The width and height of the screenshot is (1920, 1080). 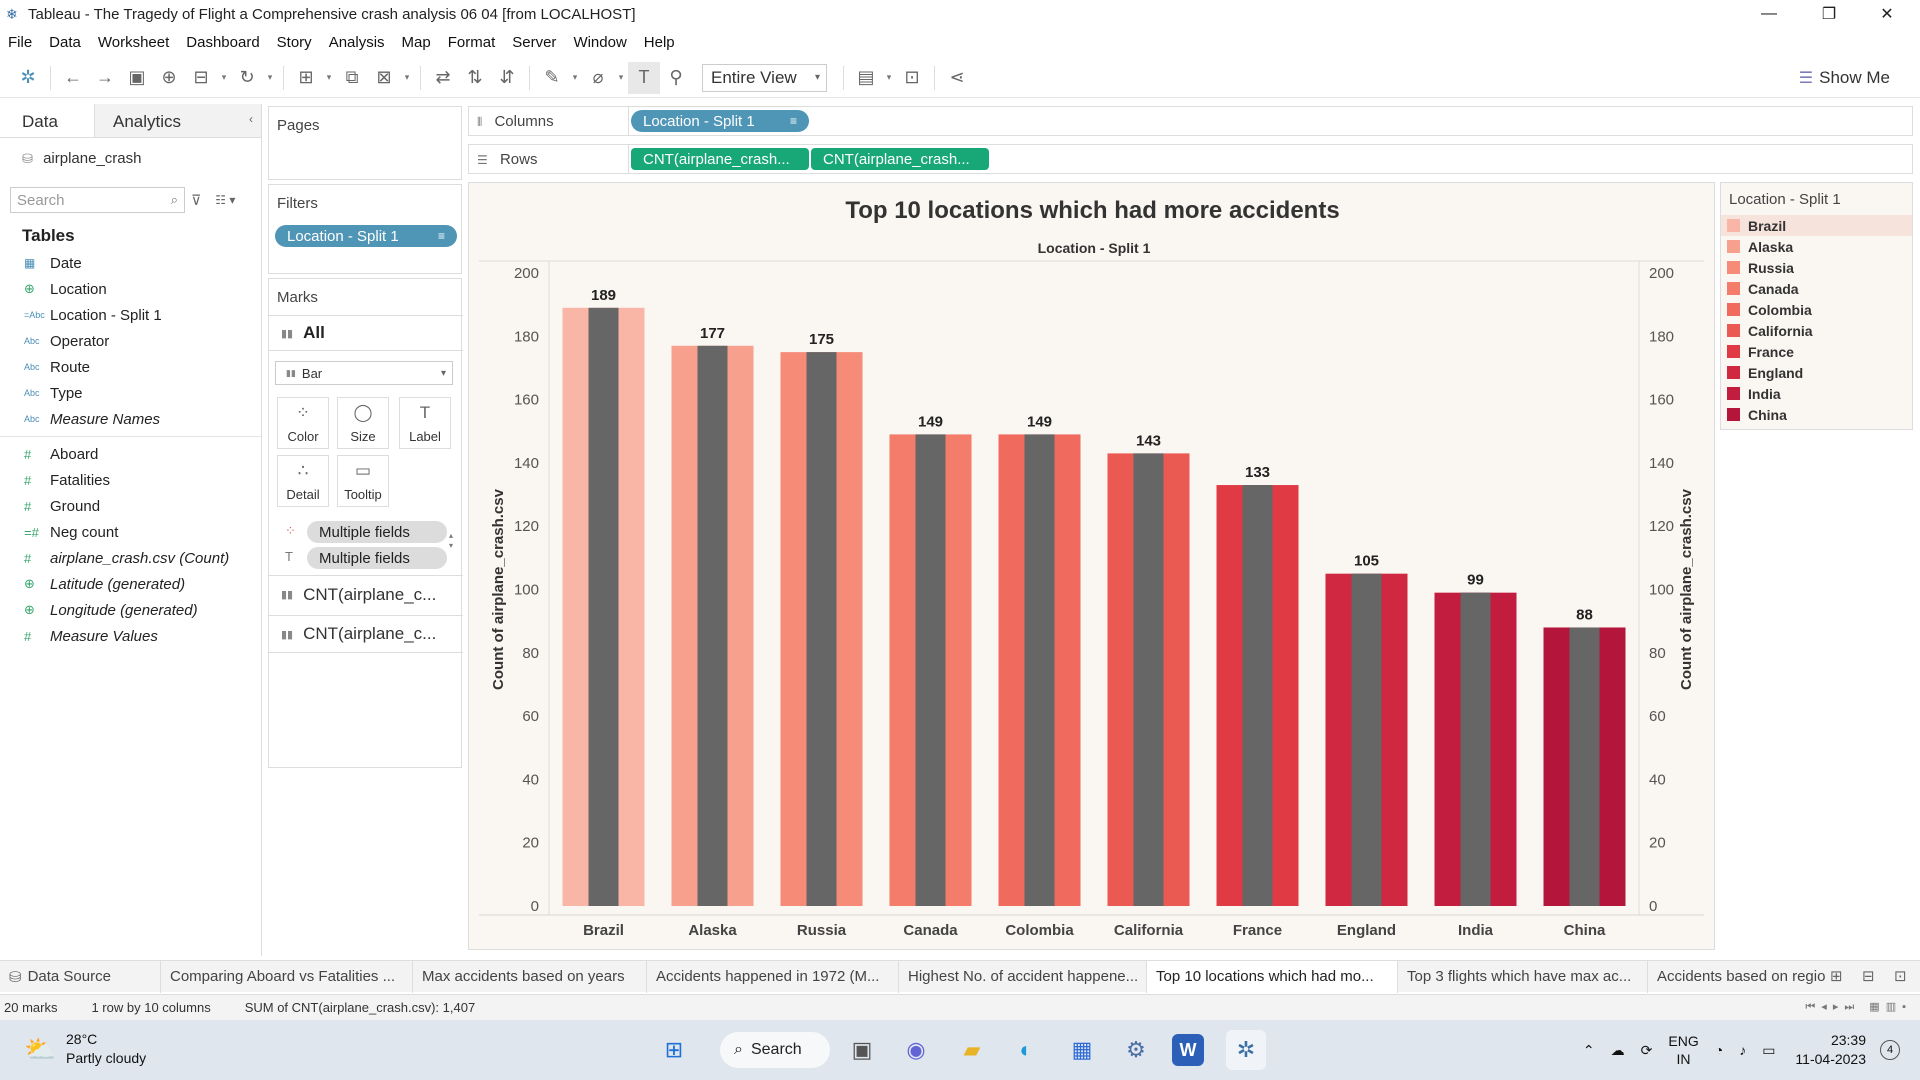 What do you see at coordinates (443, 78) in the screenshot?
I see `swap-rows-columns-icon: ⇄` at bounding box center [443, 78].